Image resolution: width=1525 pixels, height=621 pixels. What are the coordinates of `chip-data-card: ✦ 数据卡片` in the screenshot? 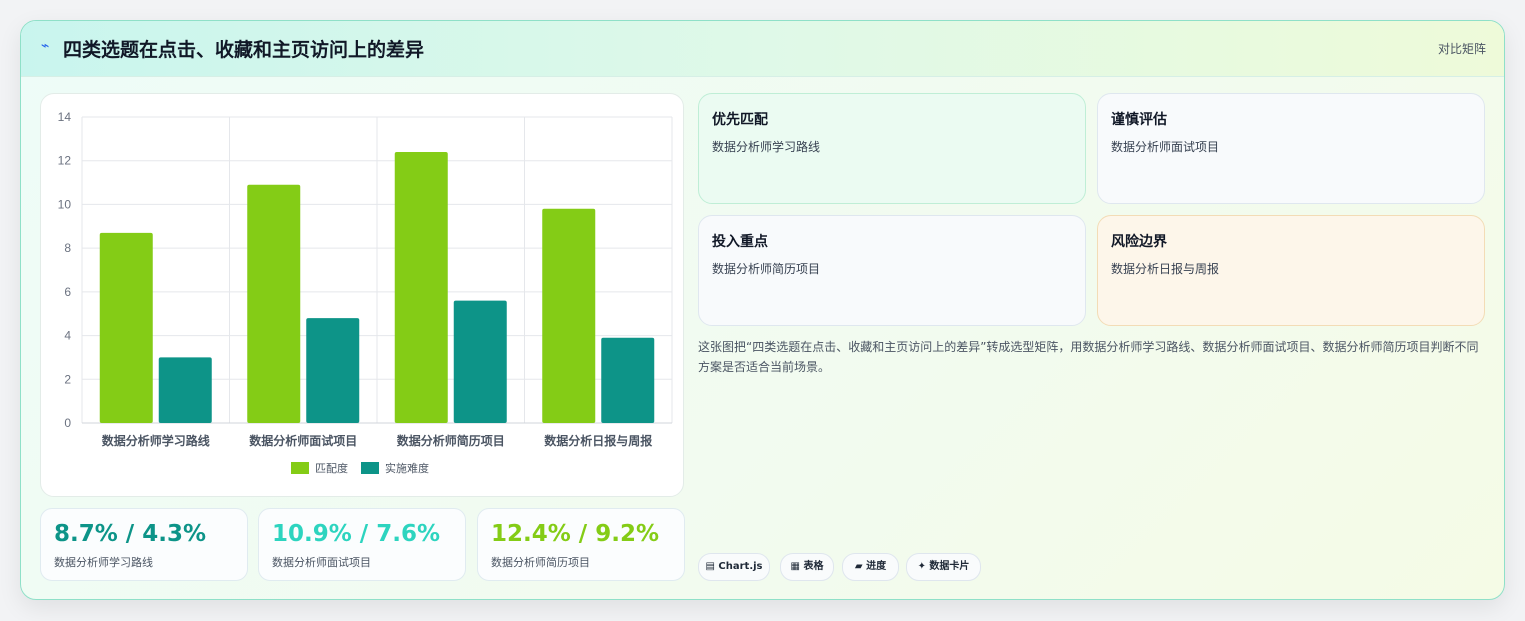 It's located at (943, 567).